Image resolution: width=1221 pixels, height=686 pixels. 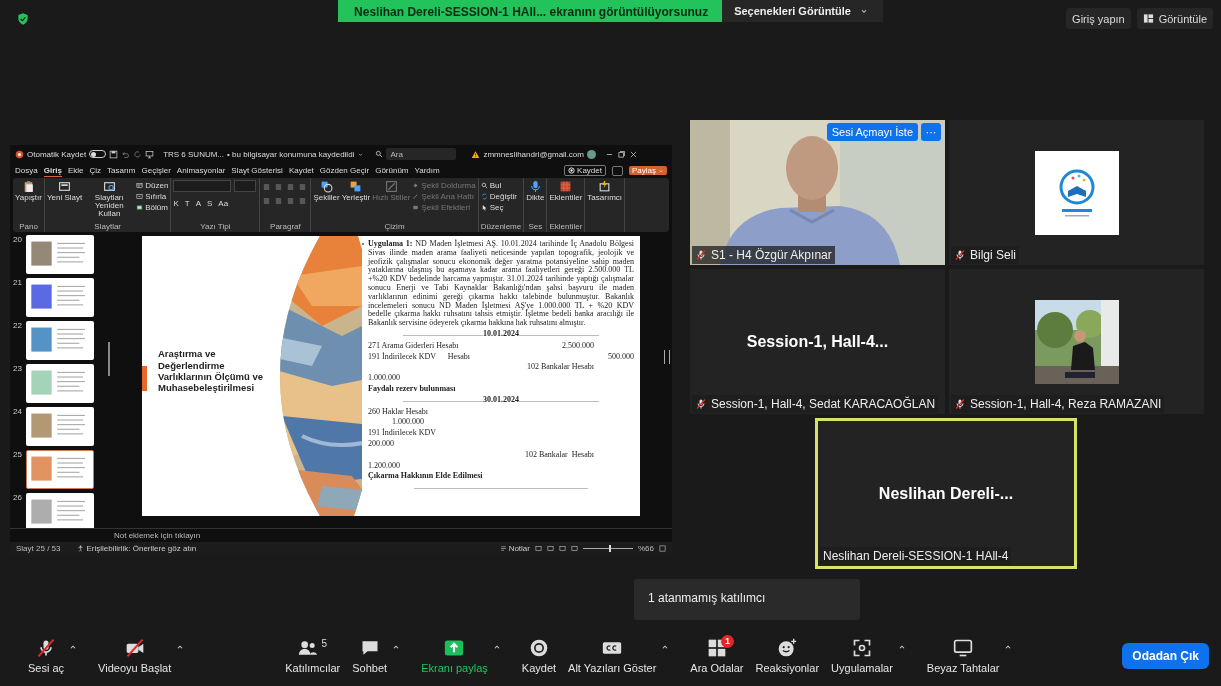 I want to click on view-button: Görüntüle, so click(x=1174, y=18).